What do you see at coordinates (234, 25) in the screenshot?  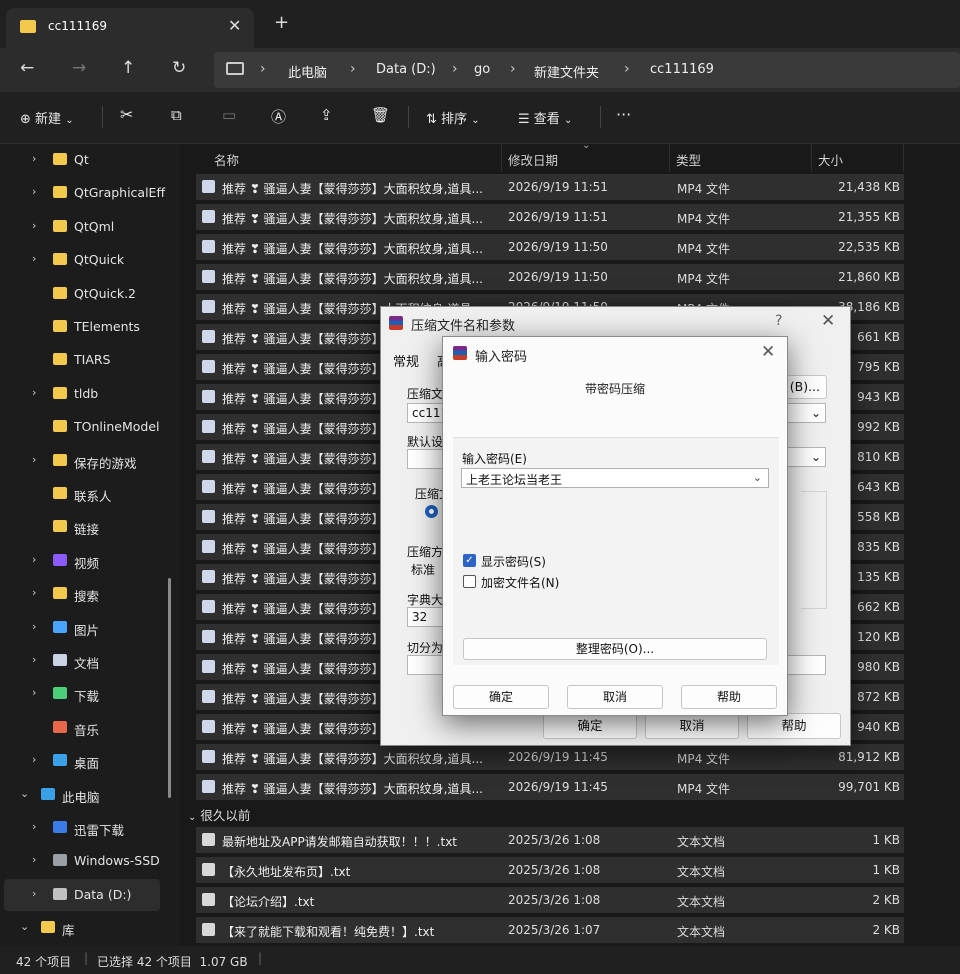 I see `close-tab-icon: ✕` at bounding box center [234, 25].